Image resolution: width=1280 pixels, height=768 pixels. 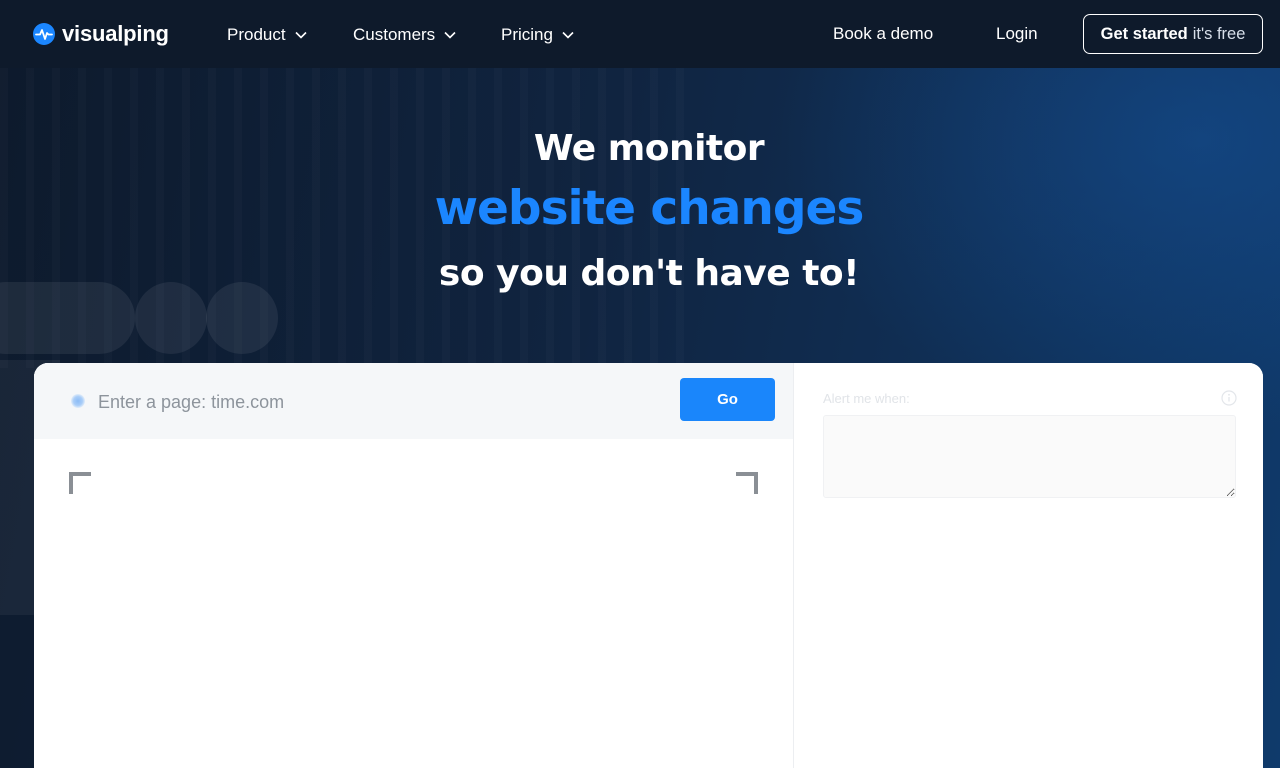 I want to click on book-demo-link: Book a demo, so click(x=883, y=34).